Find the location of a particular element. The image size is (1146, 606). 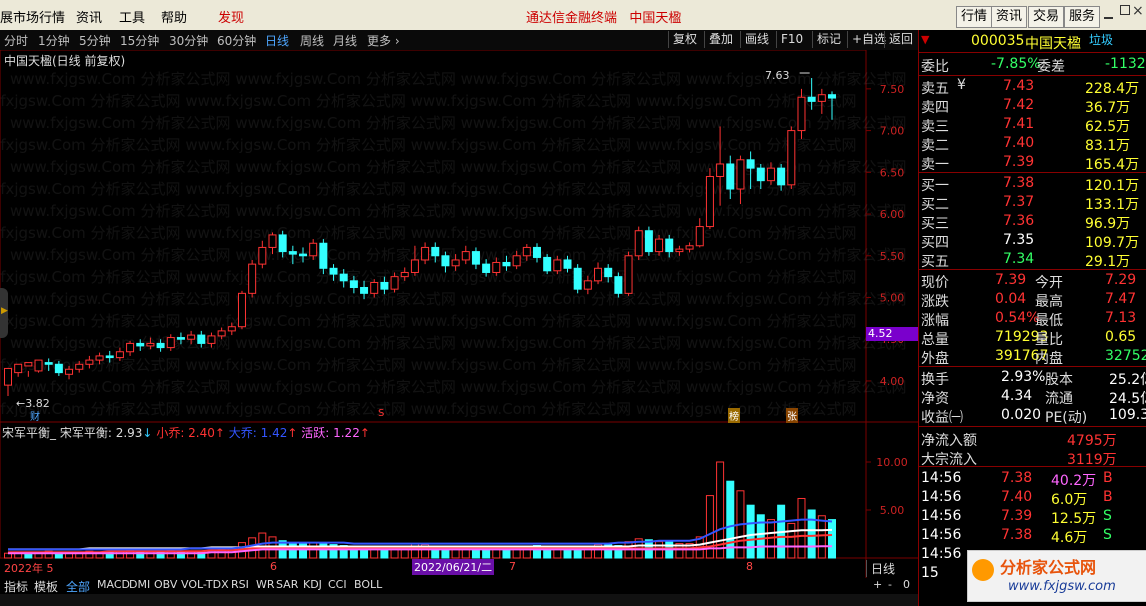

period-tab: 周线 is located at coordinates (312, 40).